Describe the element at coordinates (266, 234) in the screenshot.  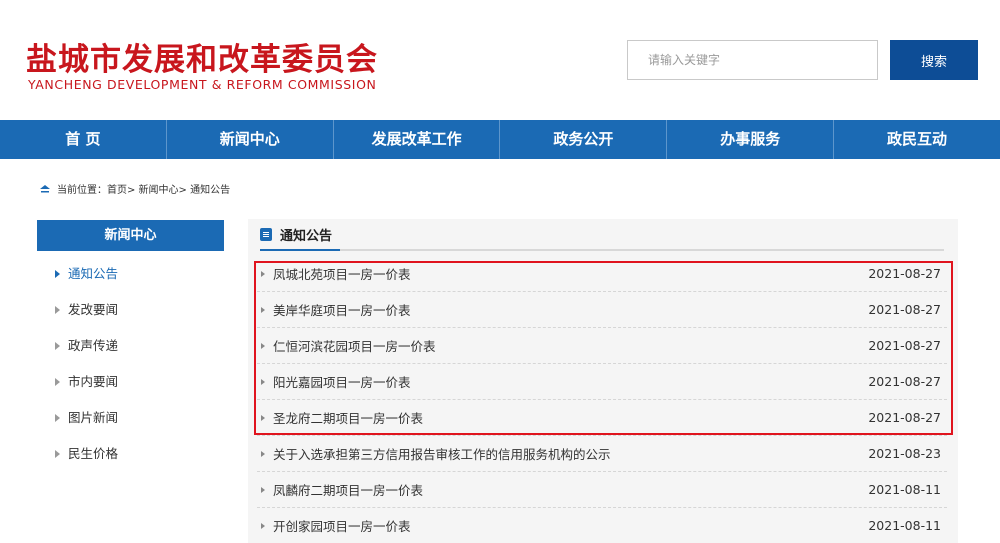
I see `document-icon` at that location.